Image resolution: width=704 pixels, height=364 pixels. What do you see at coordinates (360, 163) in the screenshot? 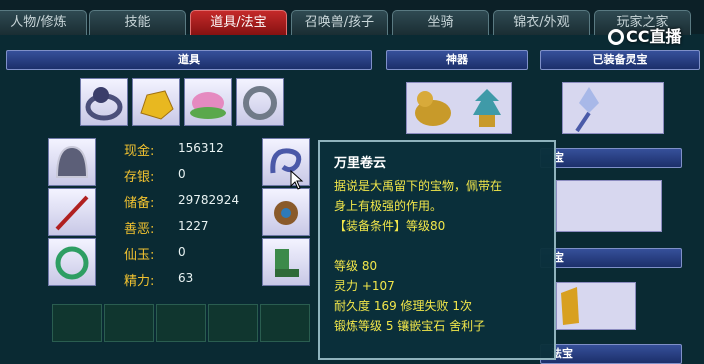
I see `tooltip-title: 万里卷云` at bounding box center [360, 163].